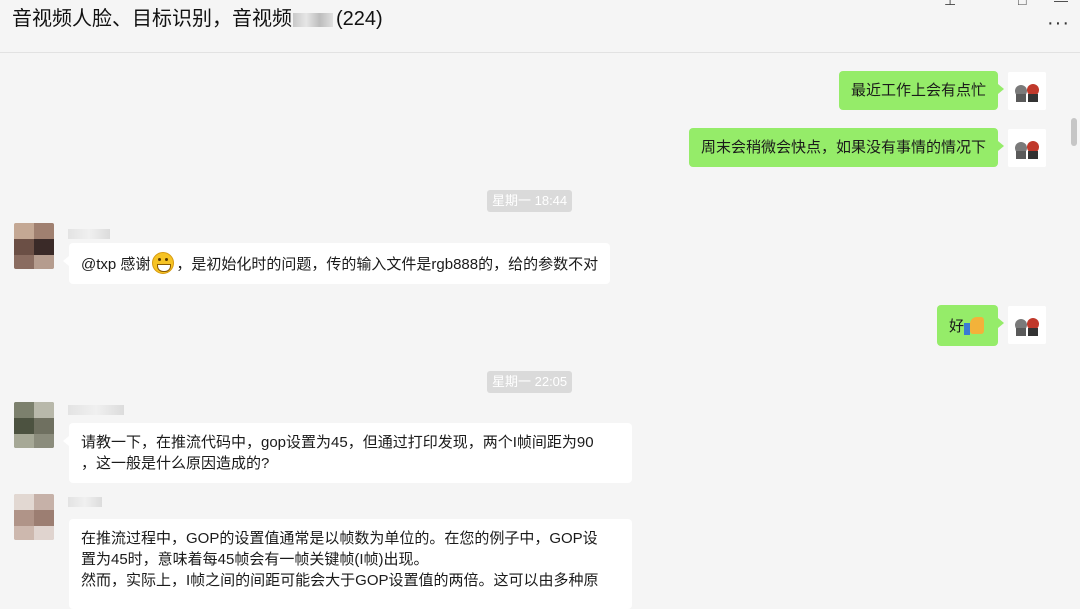  I want to click on grin-emoji-icon, so click(163, 263).